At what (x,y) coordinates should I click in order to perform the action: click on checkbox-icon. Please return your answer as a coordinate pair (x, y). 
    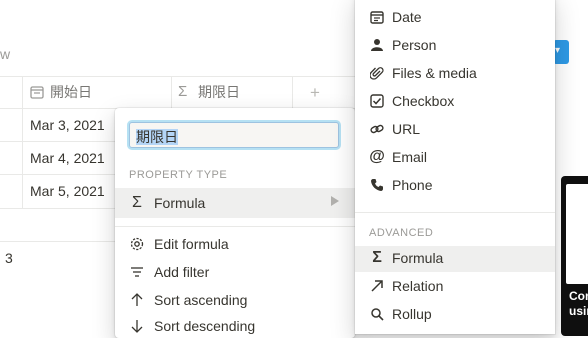
    Looking at the image, I should click on (377, 101).